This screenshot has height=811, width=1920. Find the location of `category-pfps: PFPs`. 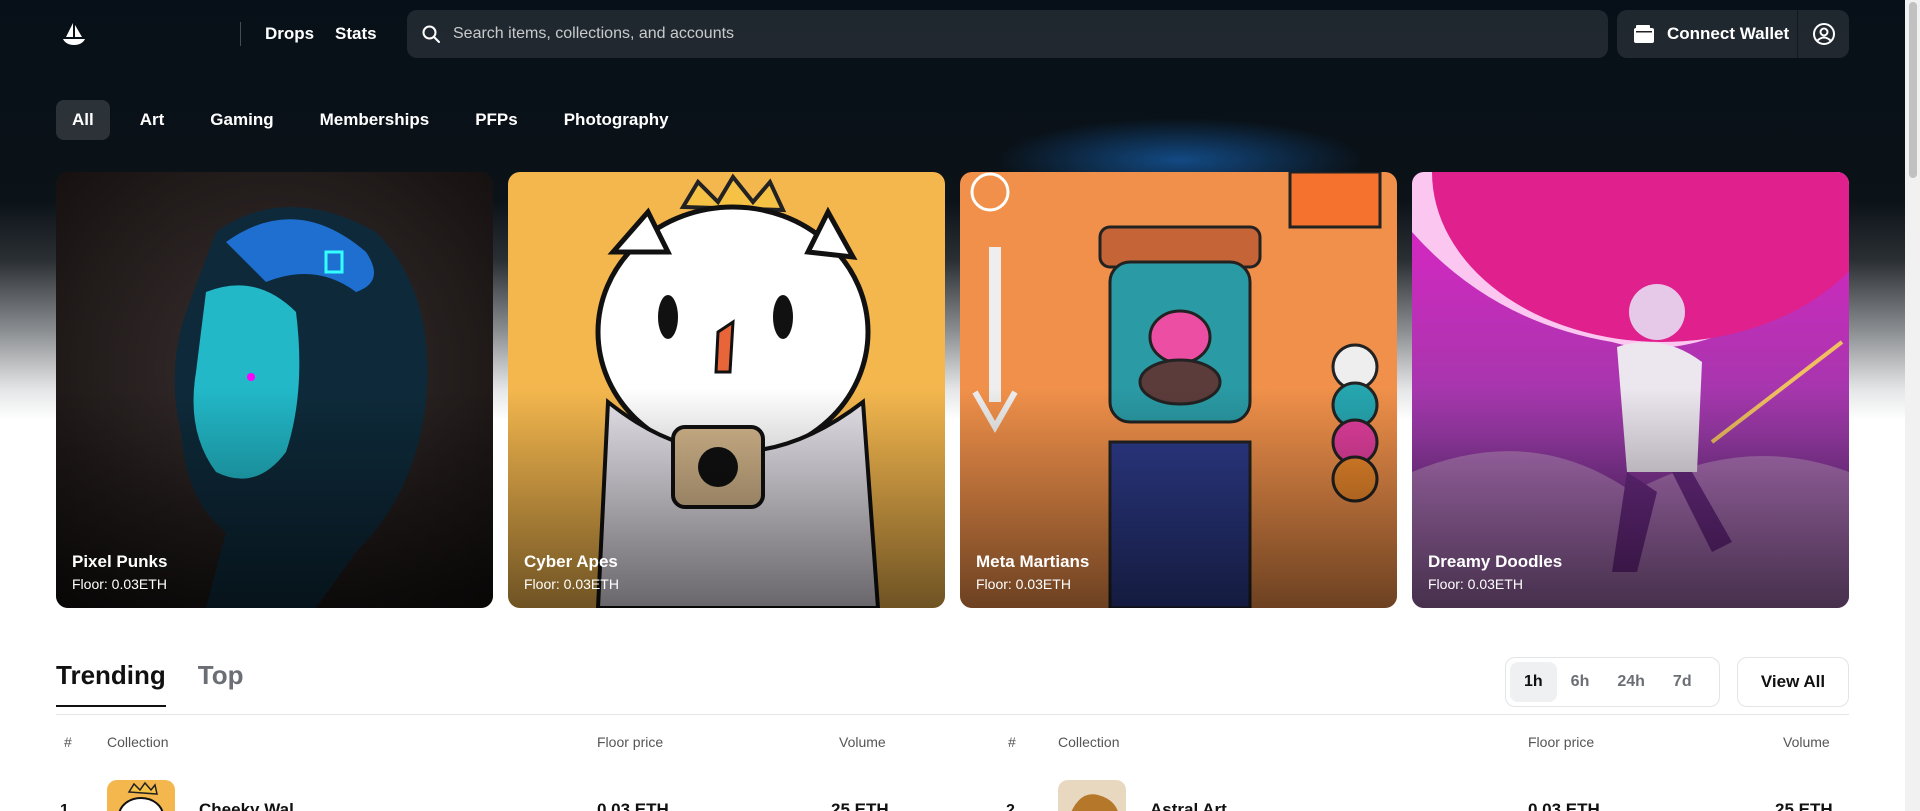

category-pfps: PFPs is located at coordinates (496, 120).